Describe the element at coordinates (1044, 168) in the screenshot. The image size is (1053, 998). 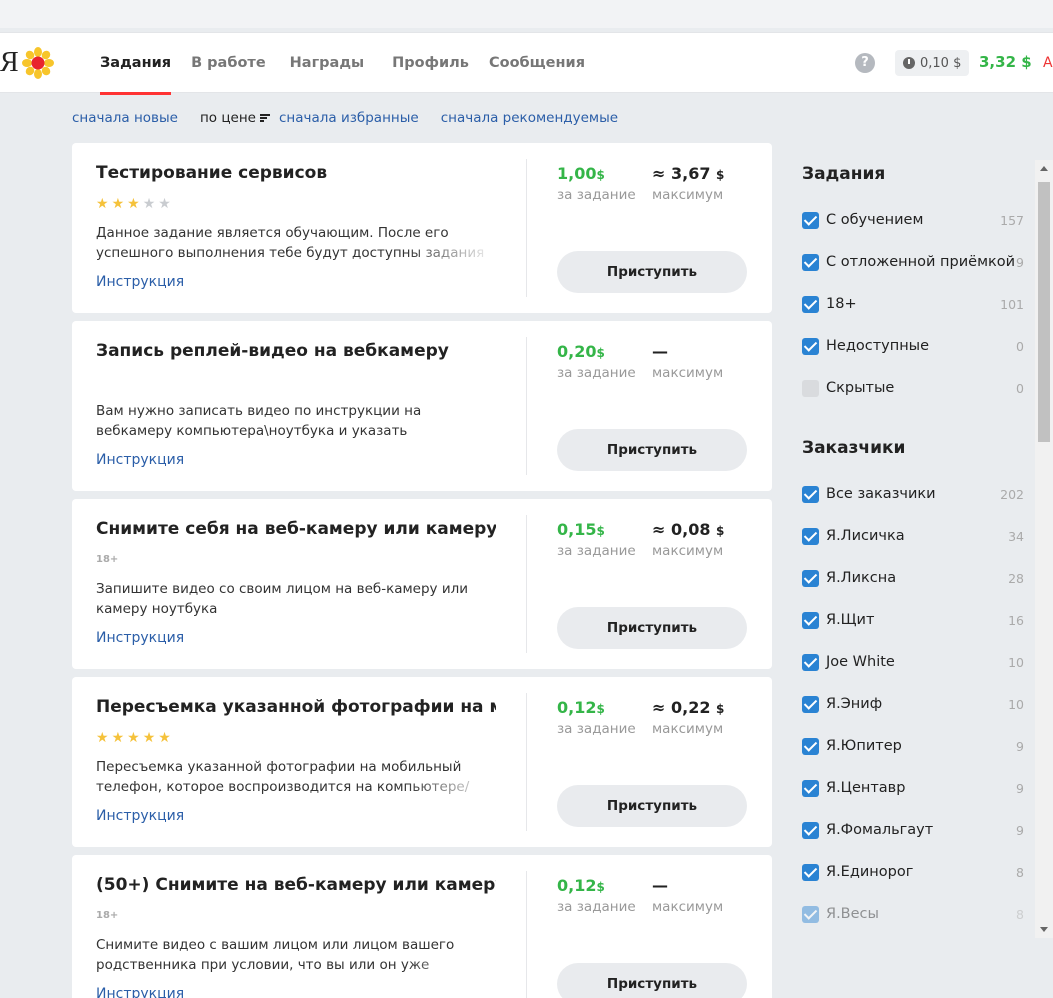
I see `scroll-up-arrow-icon` at that location.